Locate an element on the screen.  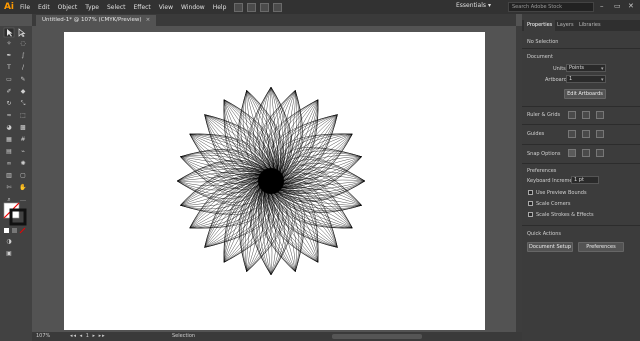
chevron-down-icon: ▾ is located at coordinates (489, 5).